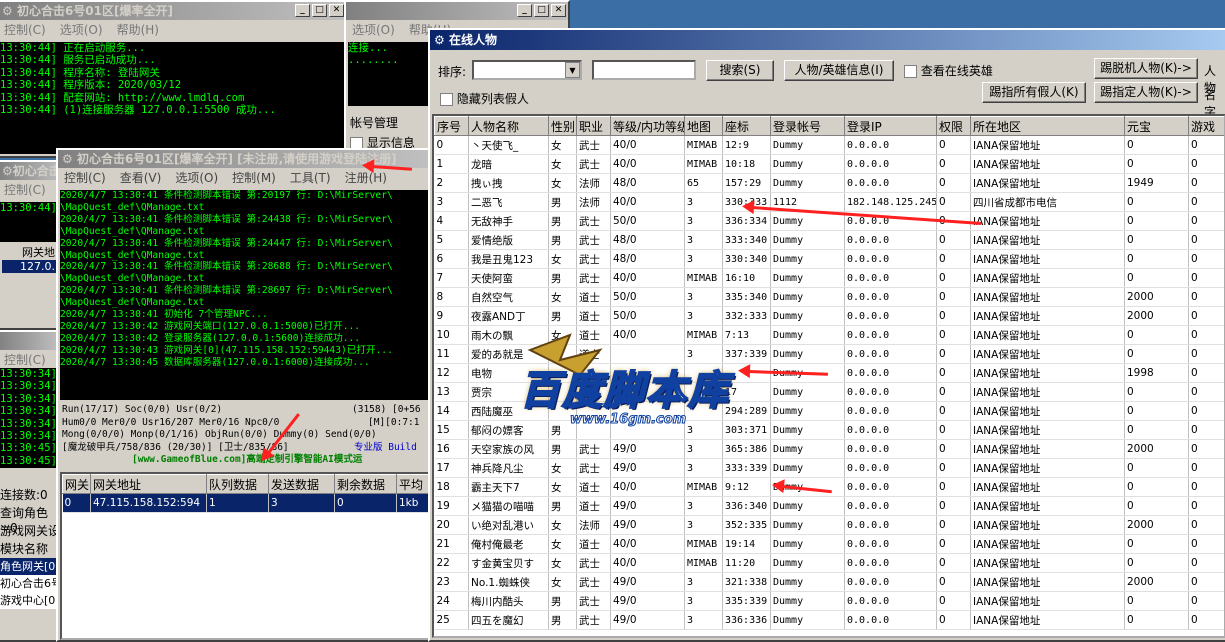 This screenshot has width=1225, height=642. What do you see at coordinates (365, 484) in the screenshot?
I see `column-header: 剩余数据` at bounding box center [365, 484].